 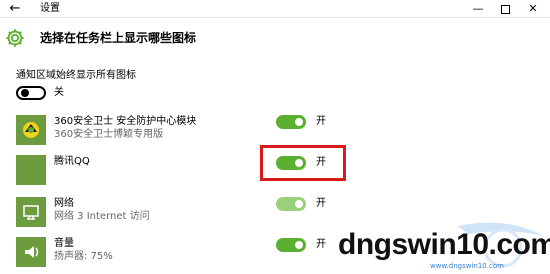 What do you see at coordinates (321, 244) in the screenshot?
I see `toggle-volume-state: 开` at bounding box center [321, 244].